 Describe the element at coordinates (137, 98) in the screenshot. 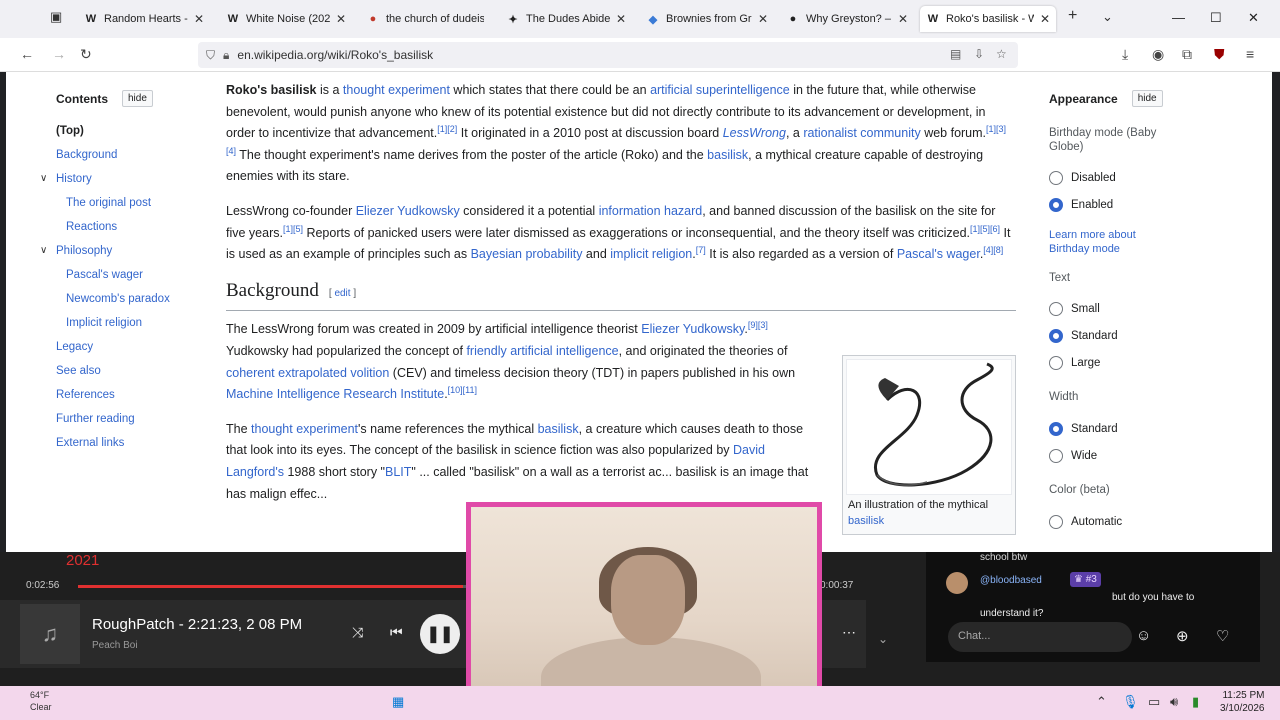

I see `toc-hide-button: hide` at that location.